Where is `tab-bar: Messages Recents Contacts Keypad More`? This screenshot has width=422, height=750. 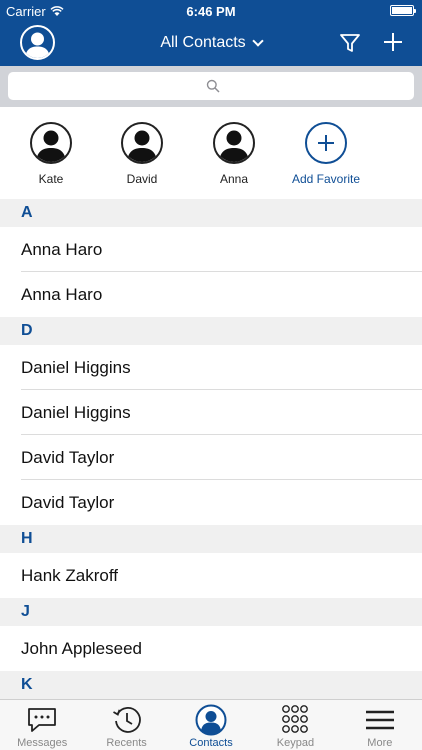 tab-bar: Messages Recents Contacts Keypad More is located at coordinates (211, 724).